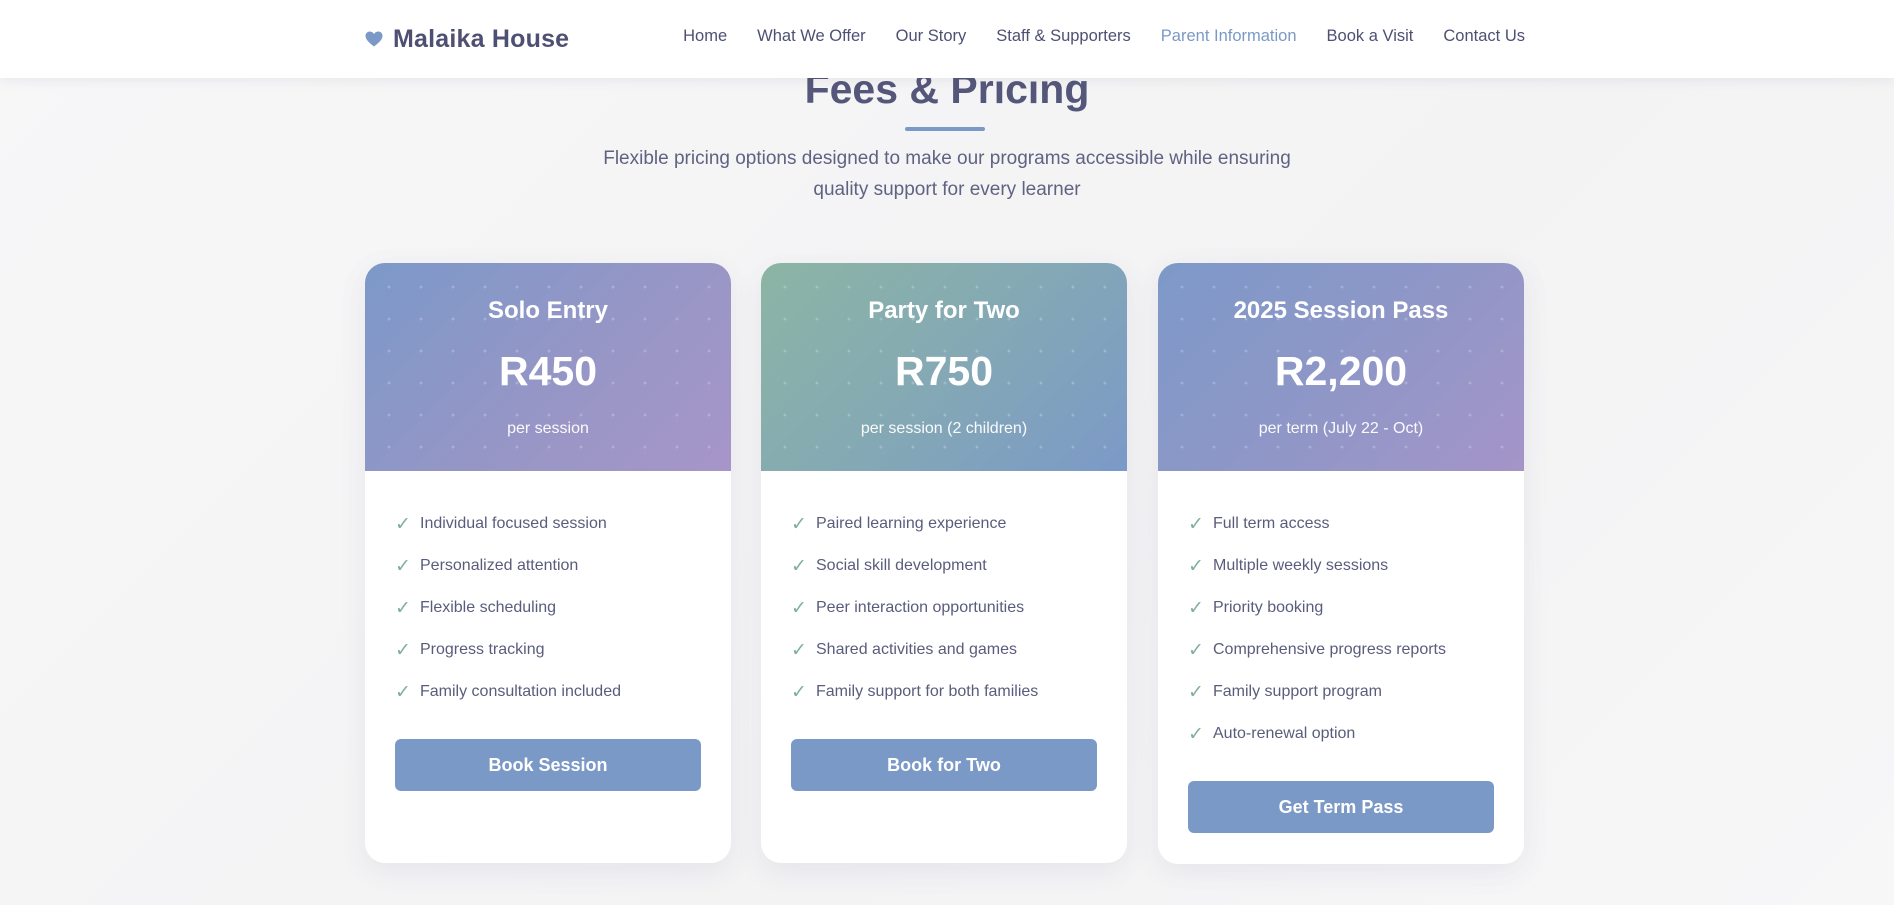 This screenshot has height=905, width=1894. I want to click on feature-item: ✓ Peer interaction opportunities, so click(949, 608).